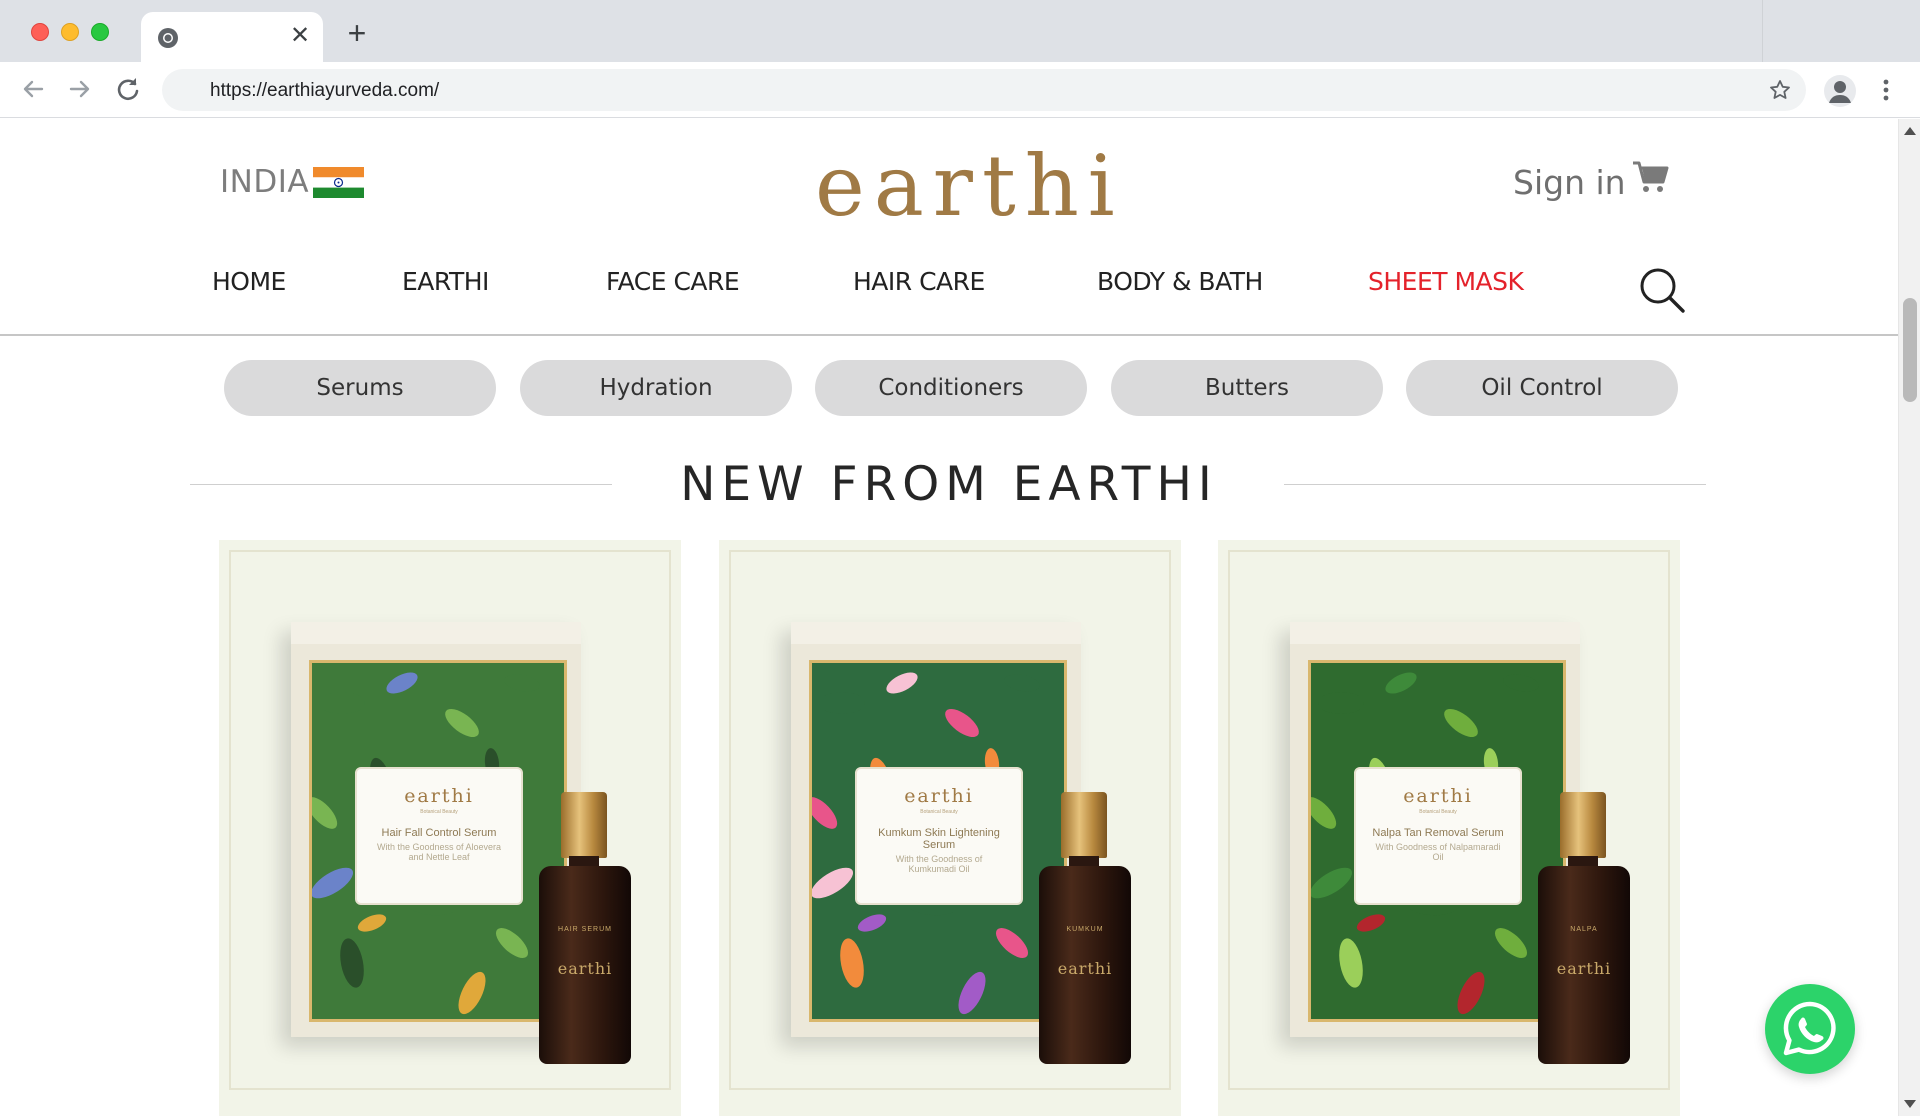  Describe the element at coordinates (128, 89) in the screenshot. I see `reload-icon` at that location.